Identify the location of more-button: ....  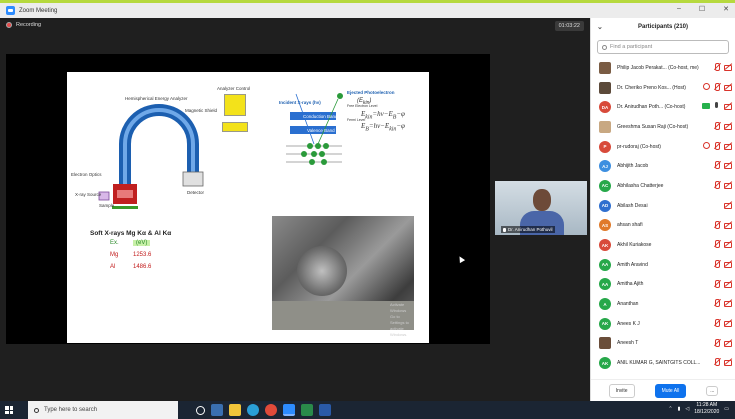
(712, 390).